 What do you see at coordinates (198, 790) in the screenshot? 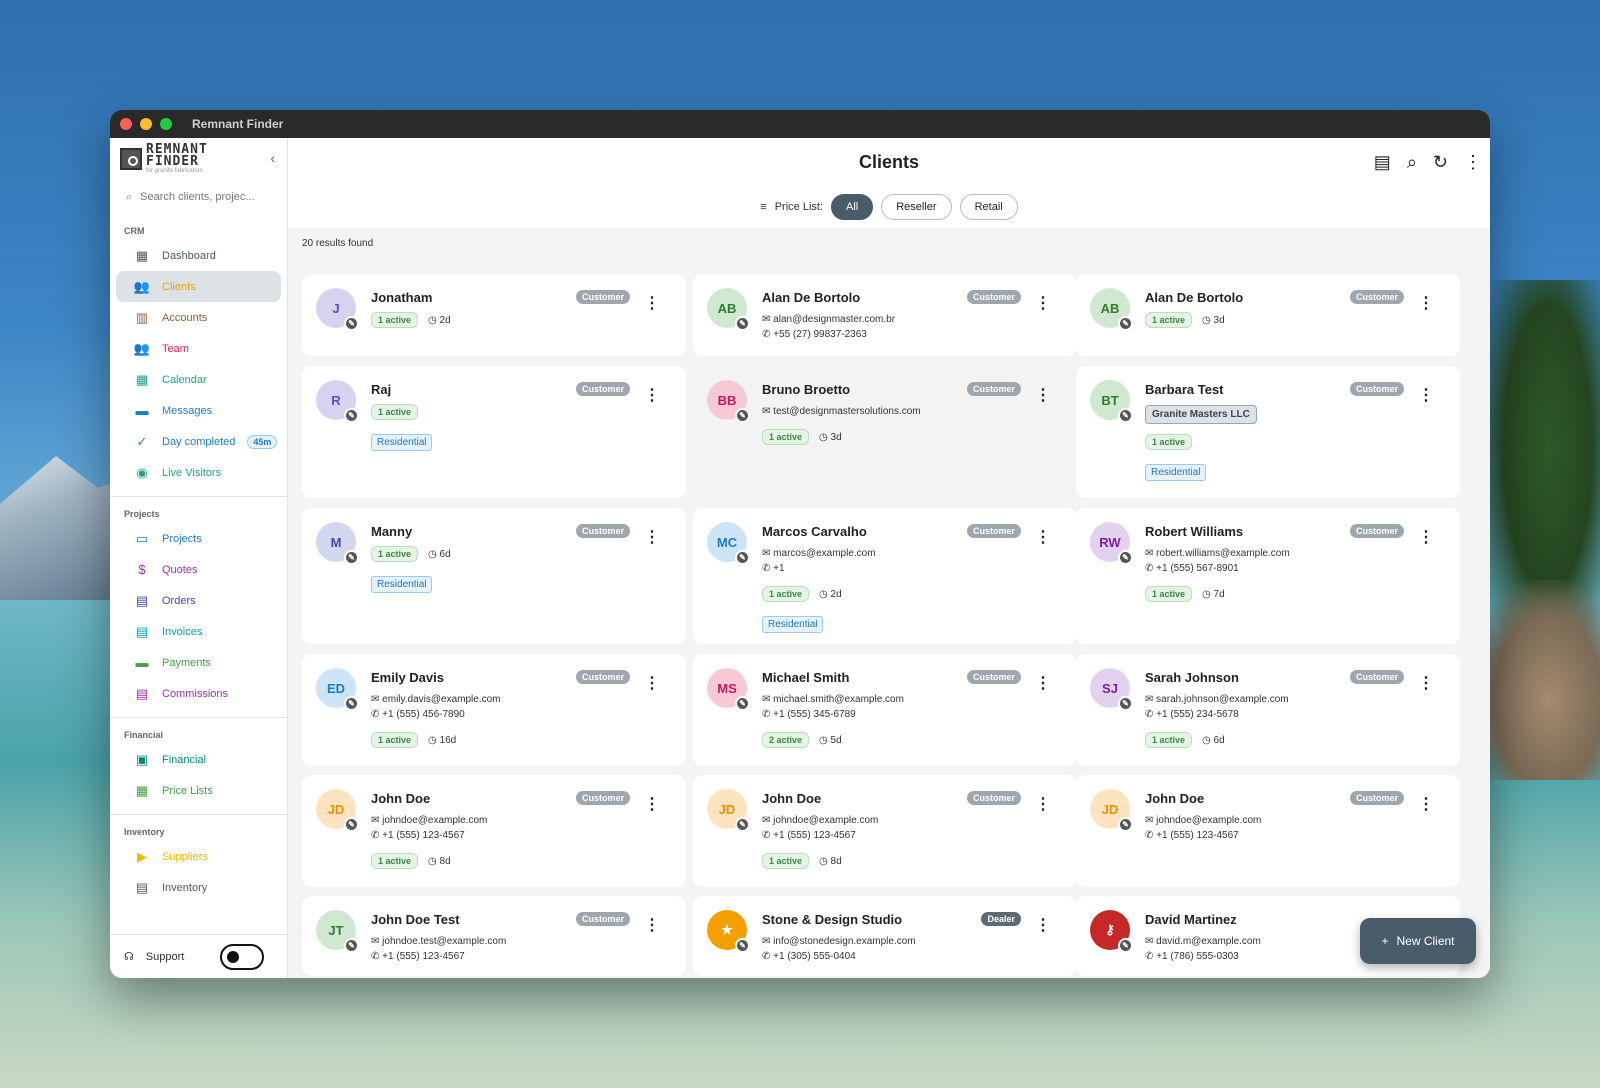
I see `sidebar-item-price-lists: ▦ Price Lists` at bounding box center [198, 790].